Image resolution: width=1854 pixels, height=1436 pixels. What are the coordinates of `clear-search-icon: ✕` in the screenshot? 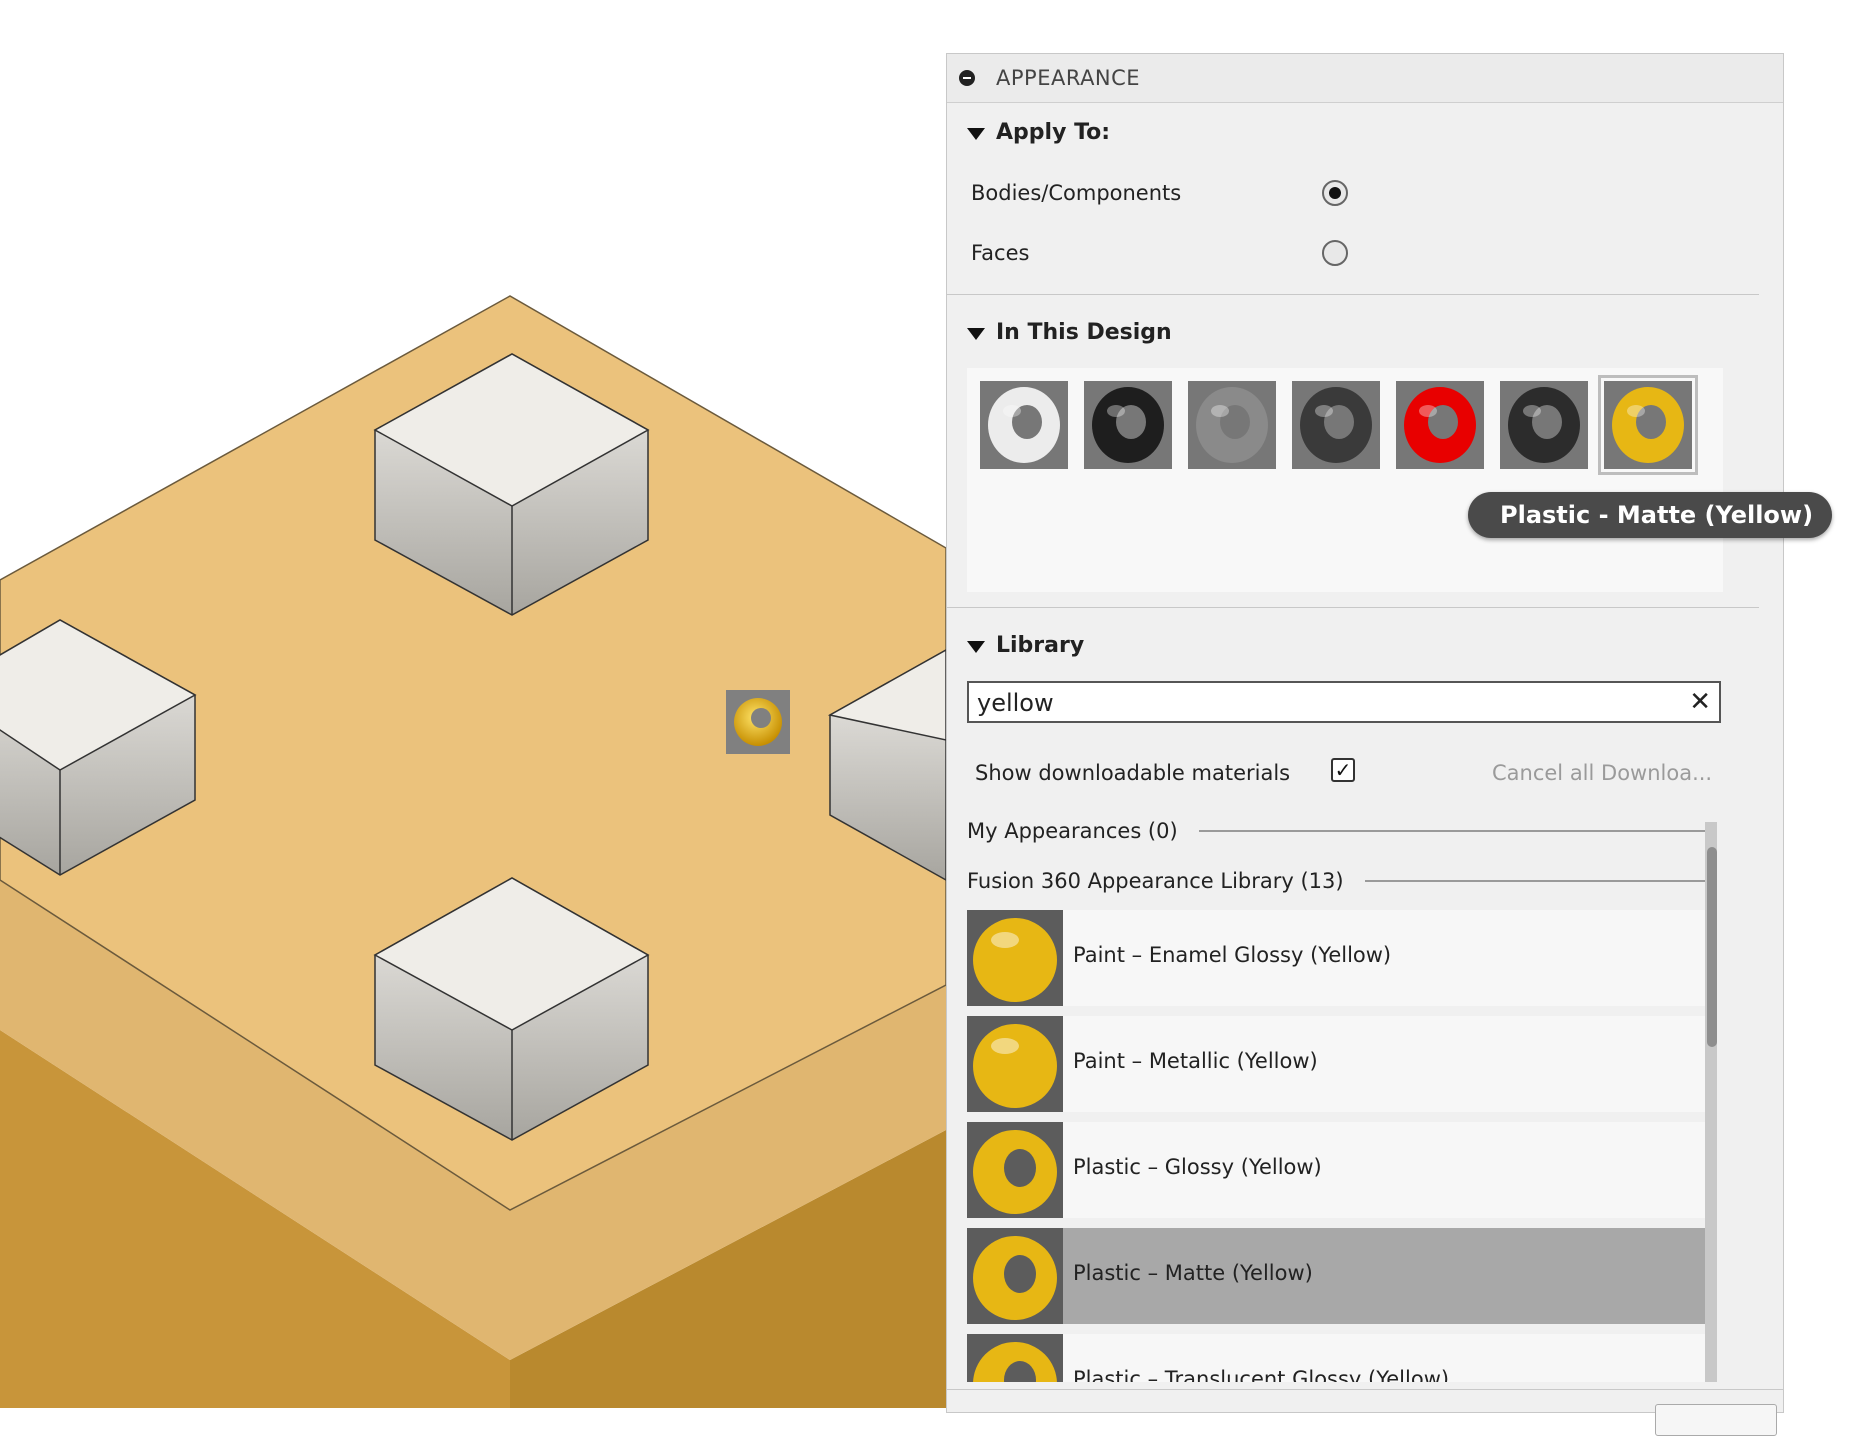 It's located at (1700, 702).